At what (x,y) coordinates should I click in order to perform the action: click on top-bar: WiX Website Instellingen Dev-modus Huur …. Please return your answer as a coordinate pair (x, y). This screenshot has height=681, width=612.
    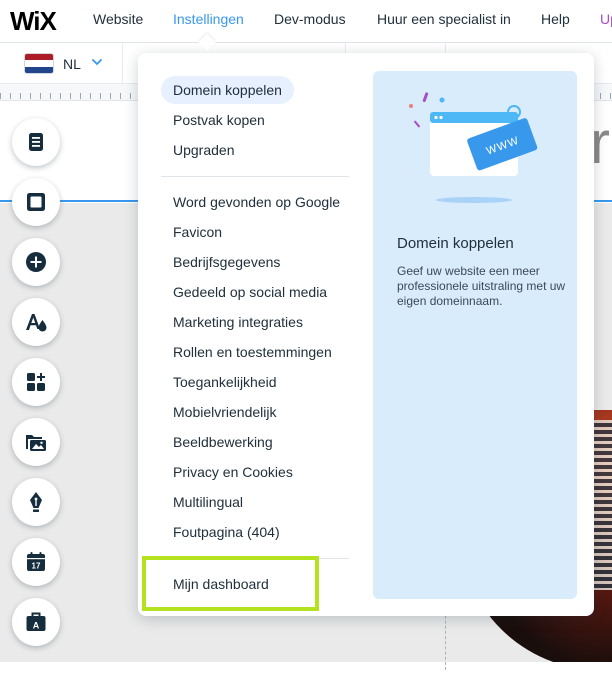
    Looking at the image, I should click on (306, 21).